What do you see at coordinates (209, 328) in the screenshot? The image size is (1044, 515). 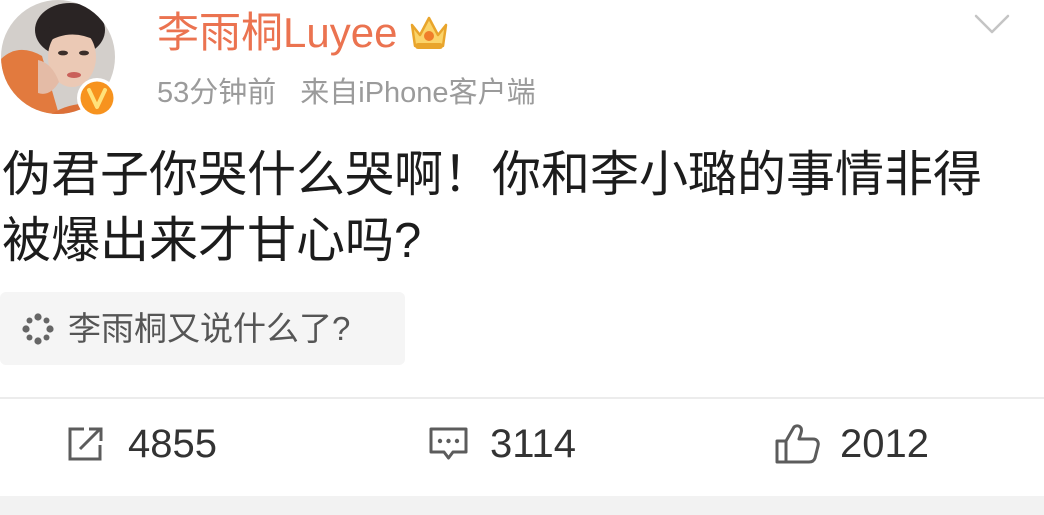 I see `topic-text: 李雨桐又说什么了?` at bounding box center [209, 328].